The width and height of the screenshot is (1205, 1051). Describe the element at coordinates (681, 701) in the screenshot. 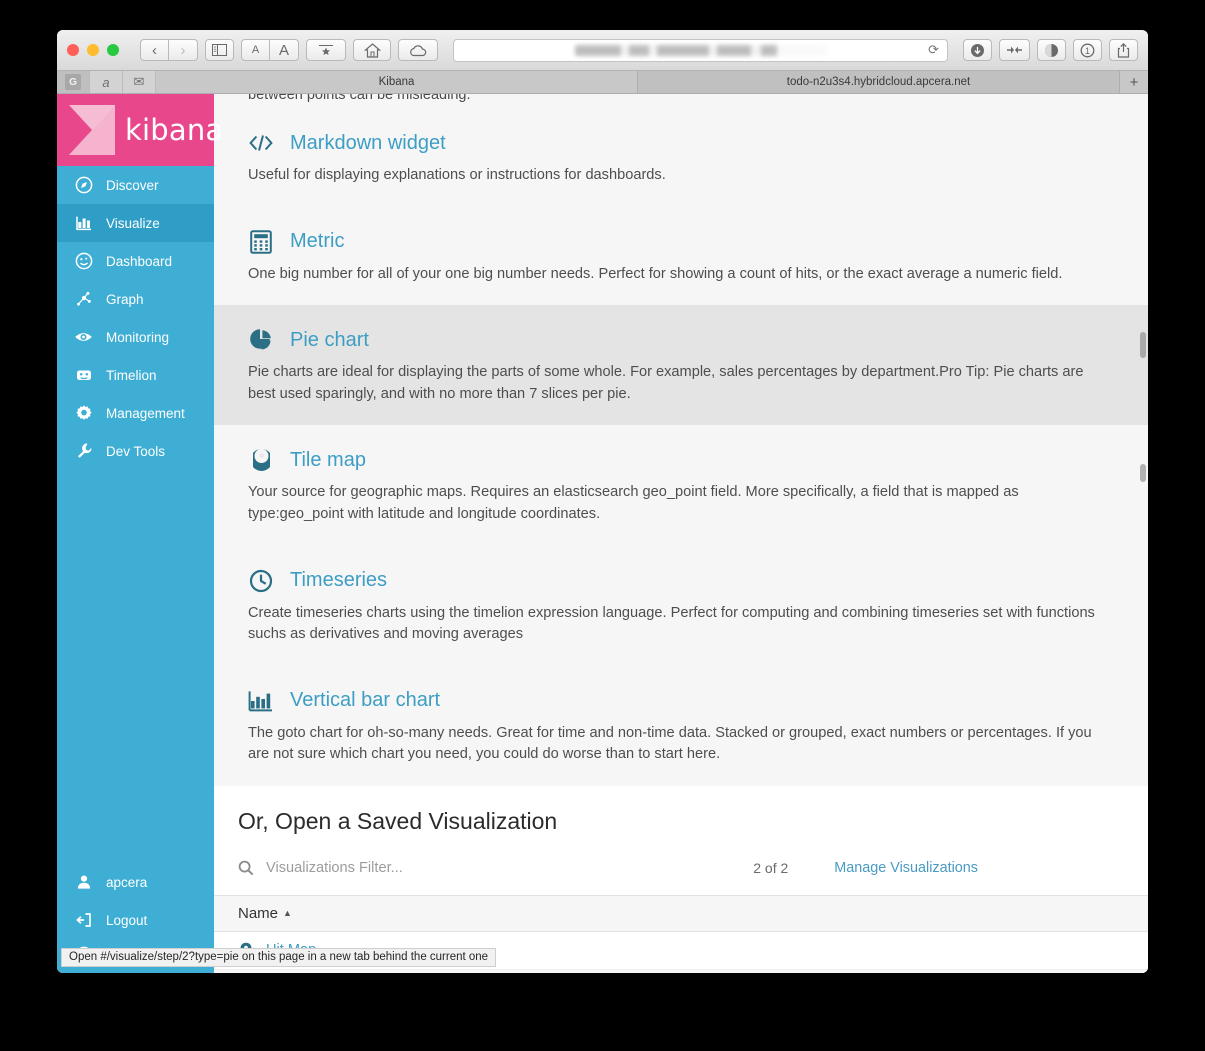

I see `viz-header: Vertical bar chart` at that location.